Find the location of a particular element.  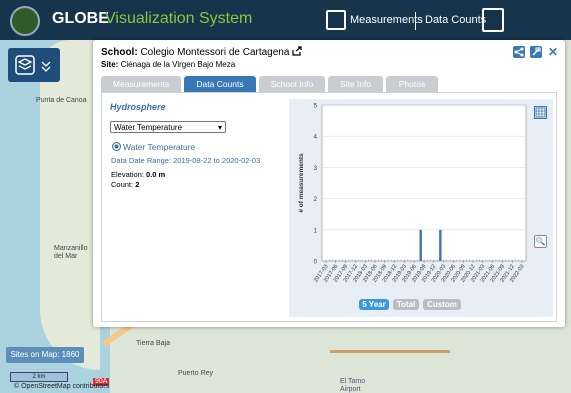

y-tick-label: 5 is located at coordinates (316, 107).